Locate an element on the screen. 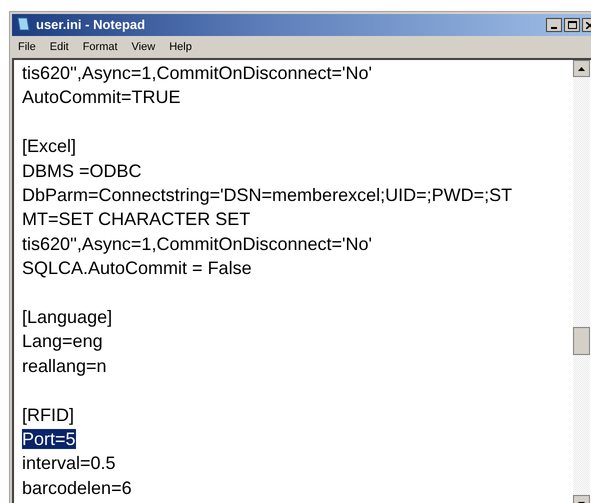  menu-item: File is located at coordinates (27, 47).